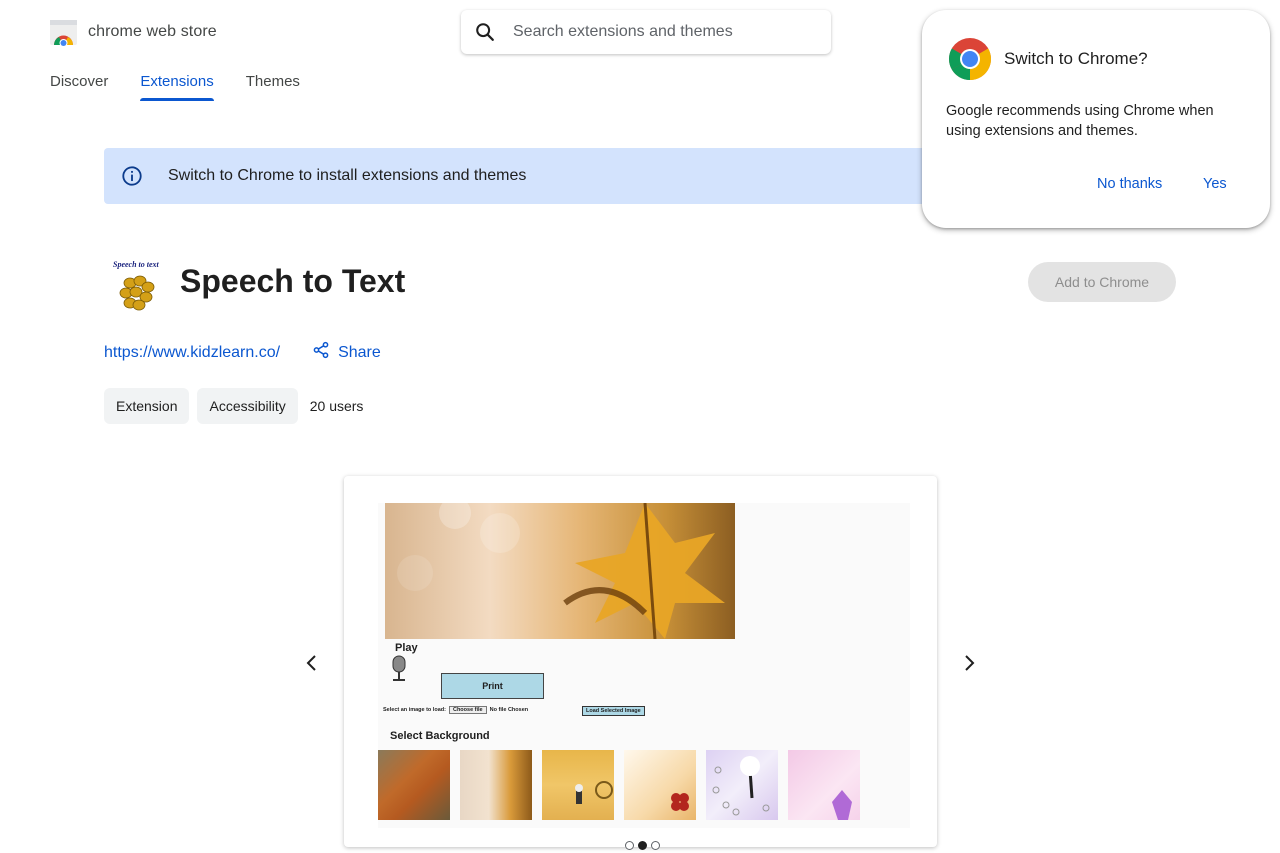  I want to click on carousel-dots, so click(642, 845).